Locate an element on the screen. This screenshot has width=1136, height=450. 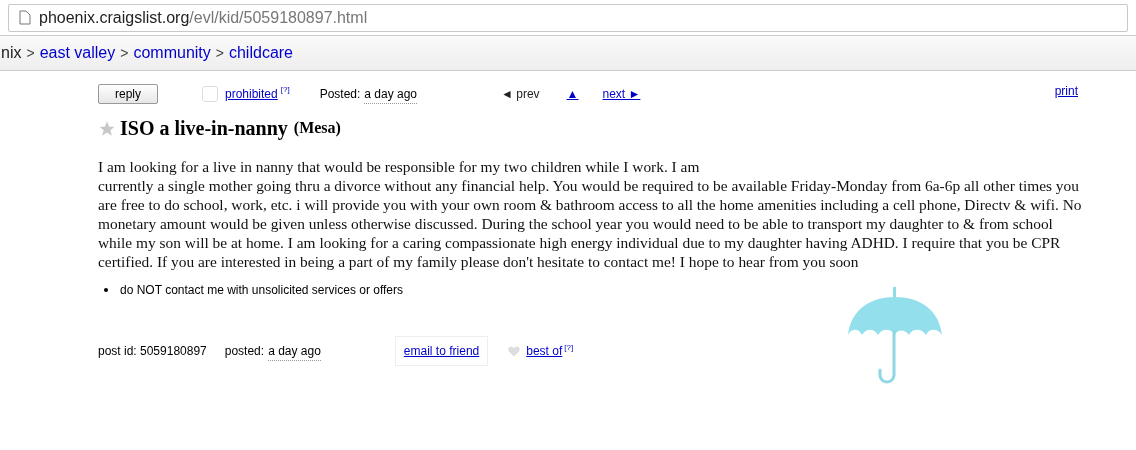
post-location: (Mesa) is located at coordinates (317, 128).